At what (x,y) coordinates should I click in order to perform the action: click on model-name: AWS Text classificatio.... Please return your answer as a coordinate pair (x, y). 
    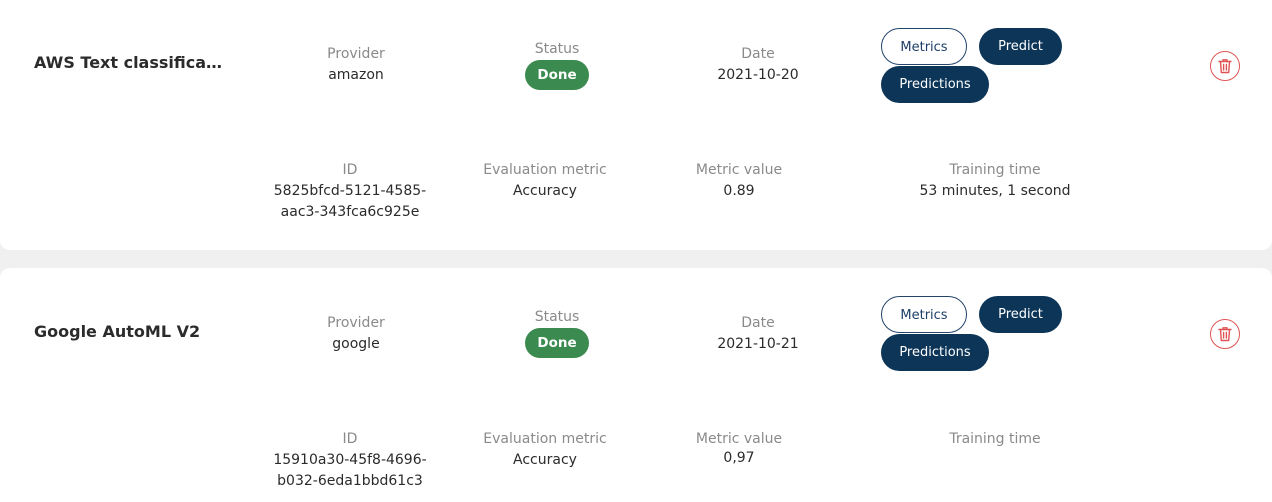
    Looking at the image, I should click on (129, 62).